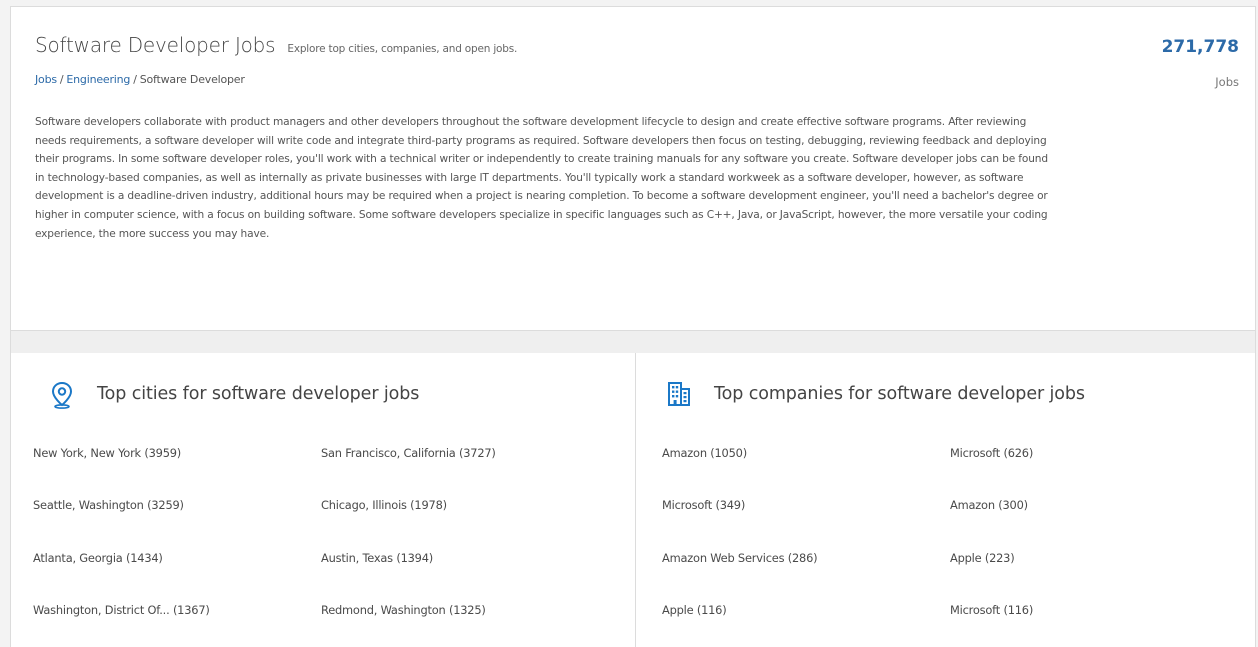  Describe the element at coordinates (1227, 82) in the screenshot. I see `job-count-label: Jobs` at that location.